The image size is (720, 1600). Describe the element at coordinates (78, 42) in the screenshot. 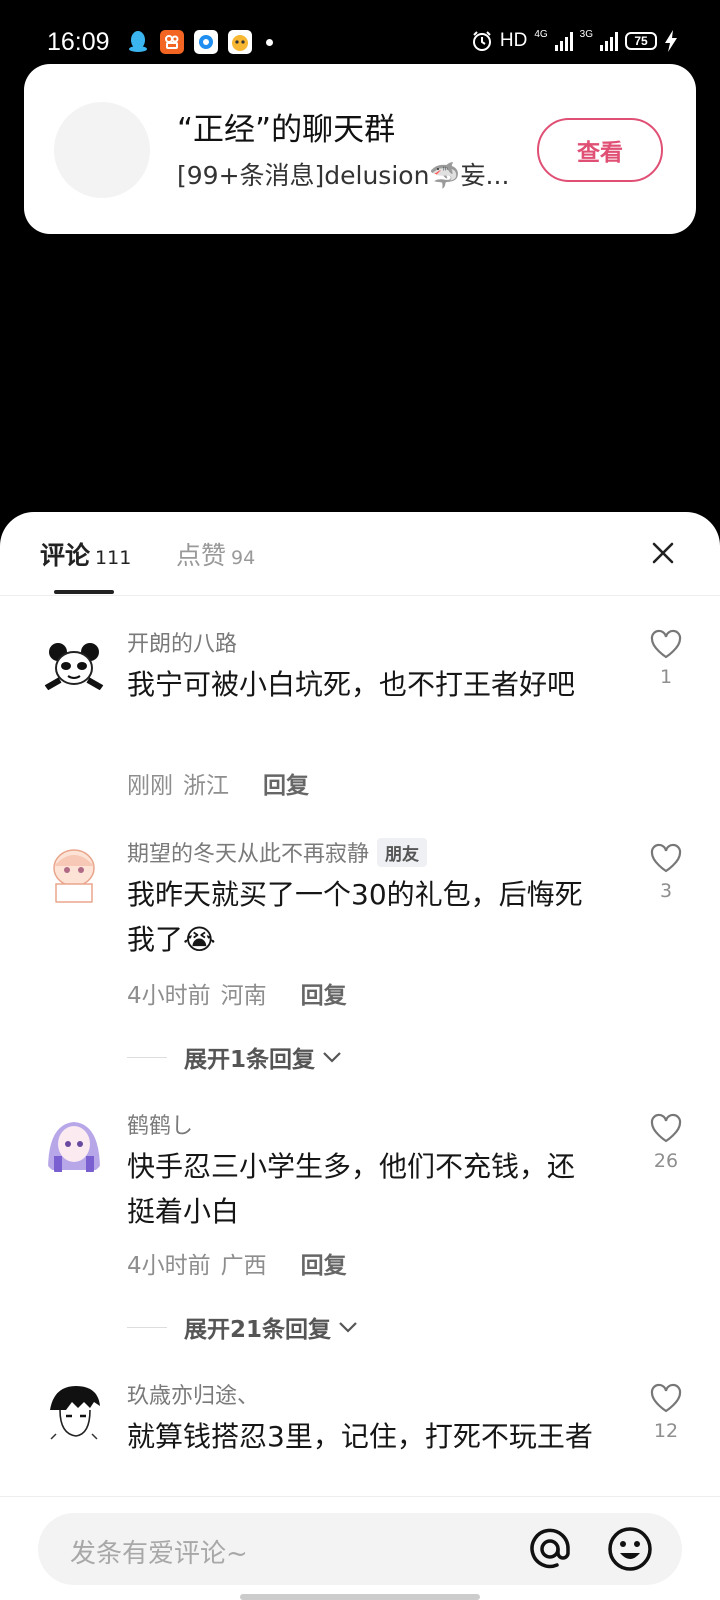

I see `status-time: 16:09` at that location.